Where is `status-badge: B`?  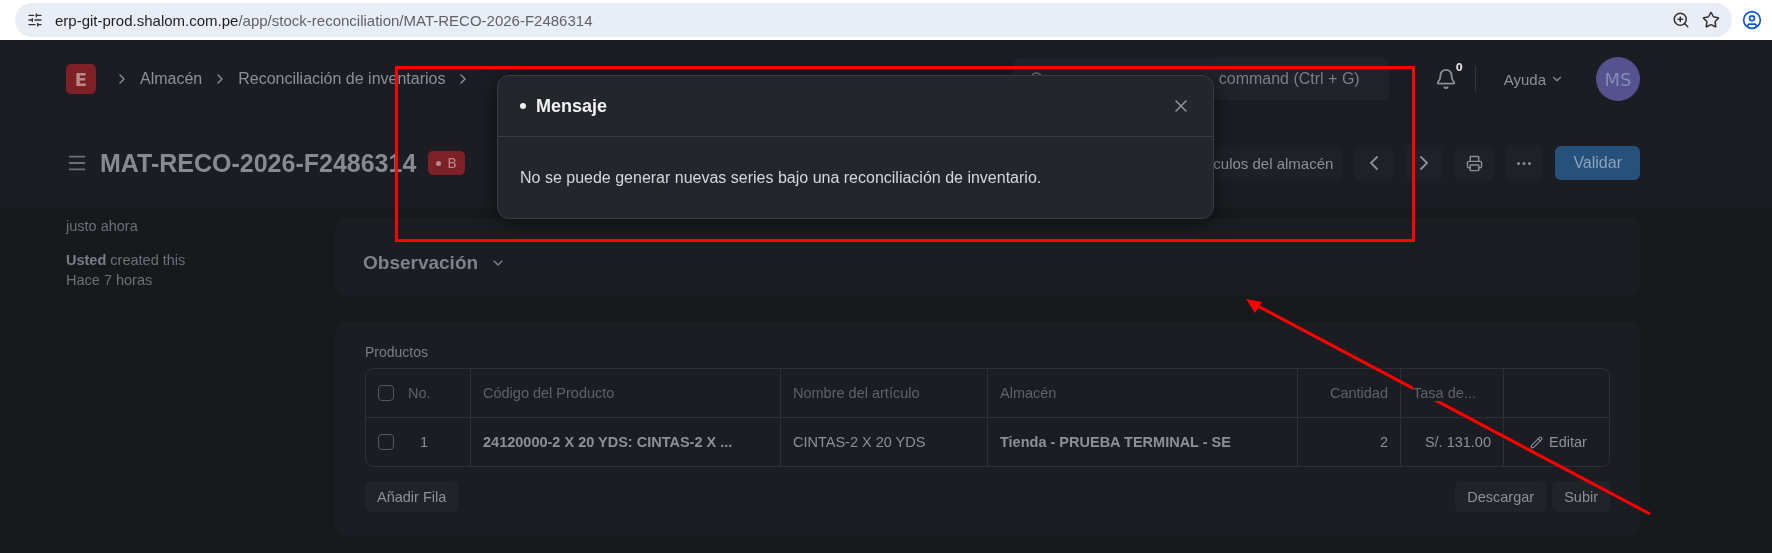 status-badge: B is located at coordinates (446, 163).